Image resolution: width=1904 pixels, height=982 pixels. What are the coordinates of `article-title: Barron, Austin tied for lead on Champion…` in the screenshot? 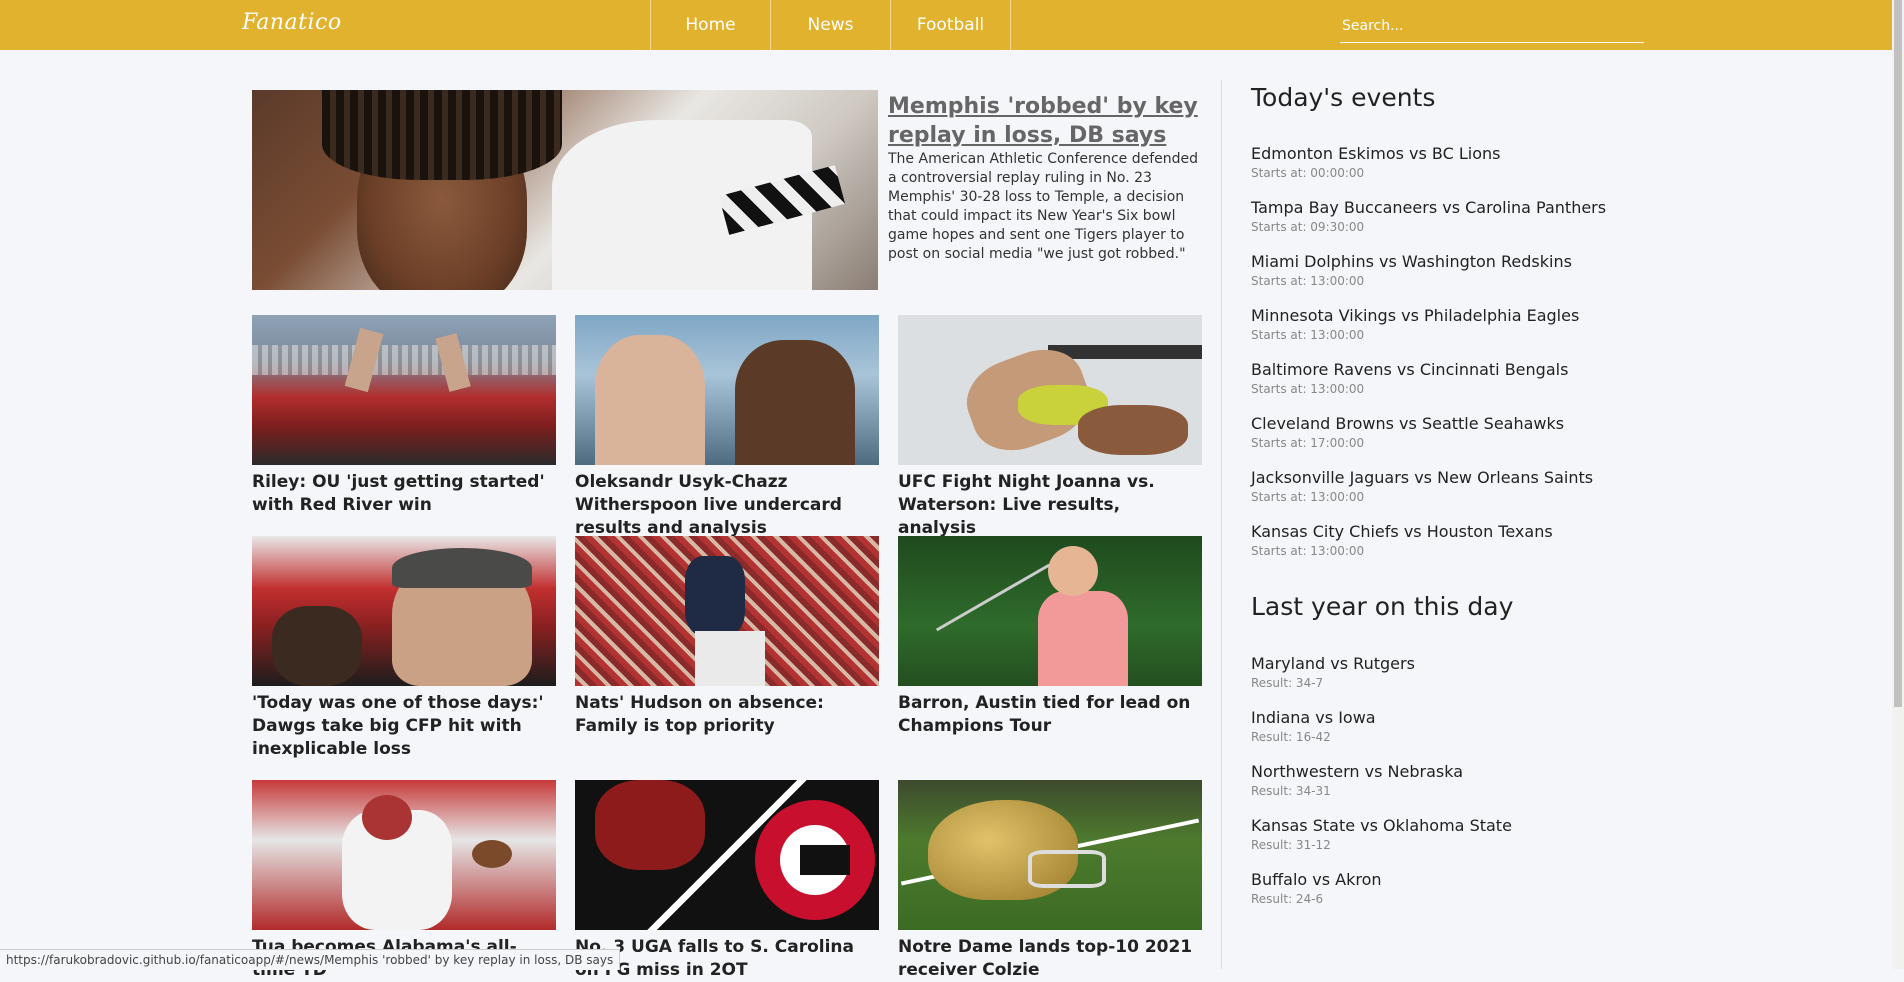 It's located at (1050, 715).